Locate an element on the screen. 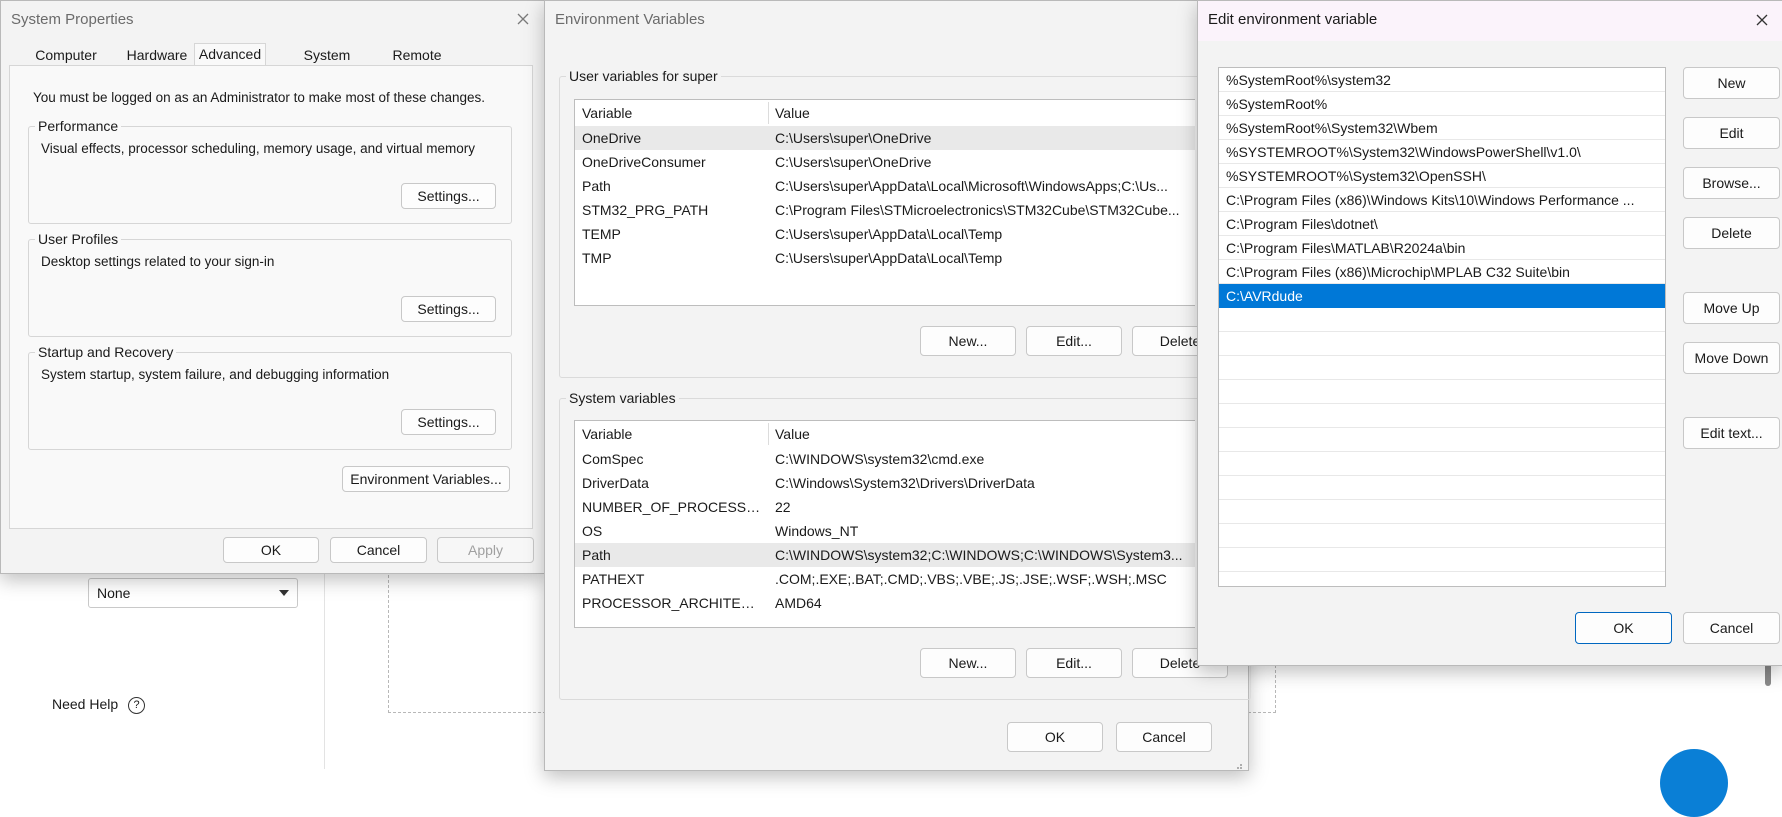 The image size is (1782, 817). list-item: %SystemRoot%\System32\Wbem is located at coordinates (1442, 128).